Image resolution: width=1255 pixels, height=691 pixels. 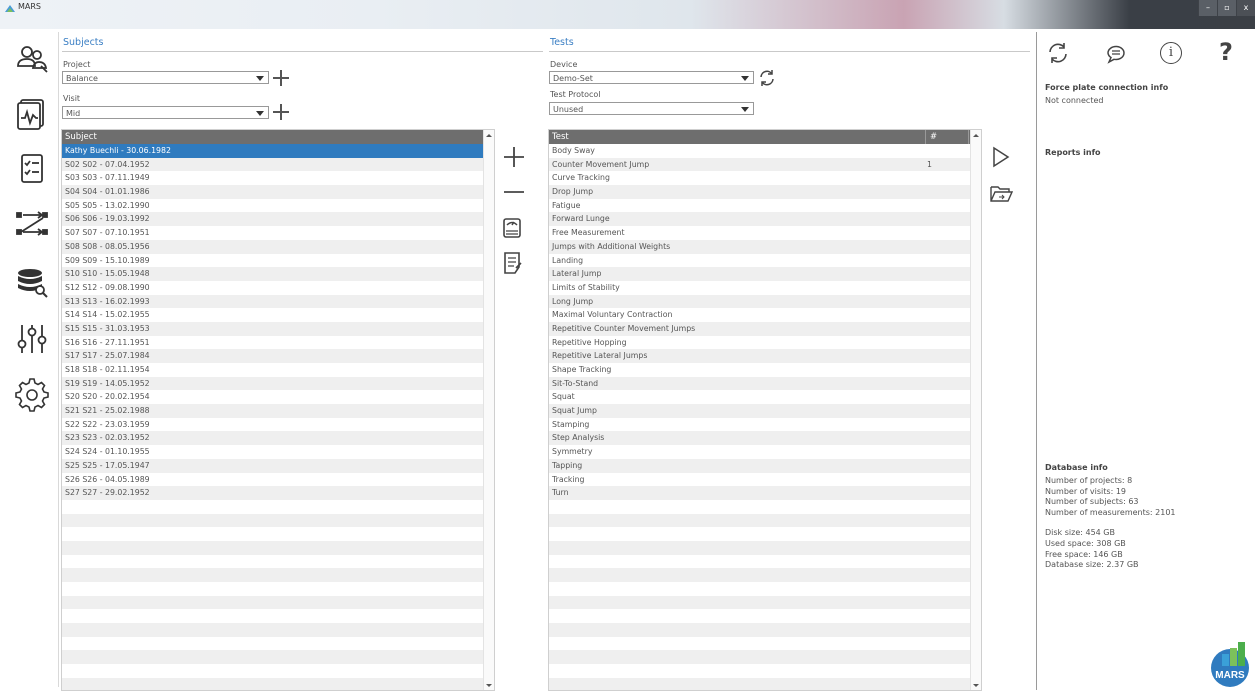 What do you see at coordinates (759, 164) in the screenshot?
I see `test-row: Counter Movement Jump 1` at bounding box center [759, 164].